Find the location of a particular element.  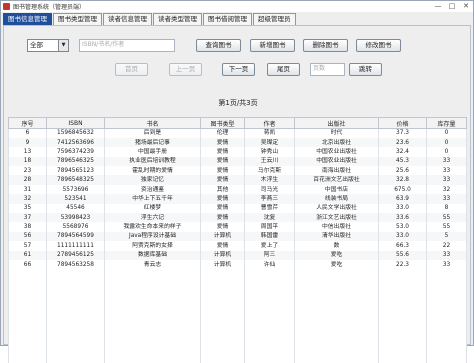

table-cell: 57 is located at coordinates (28, 245).